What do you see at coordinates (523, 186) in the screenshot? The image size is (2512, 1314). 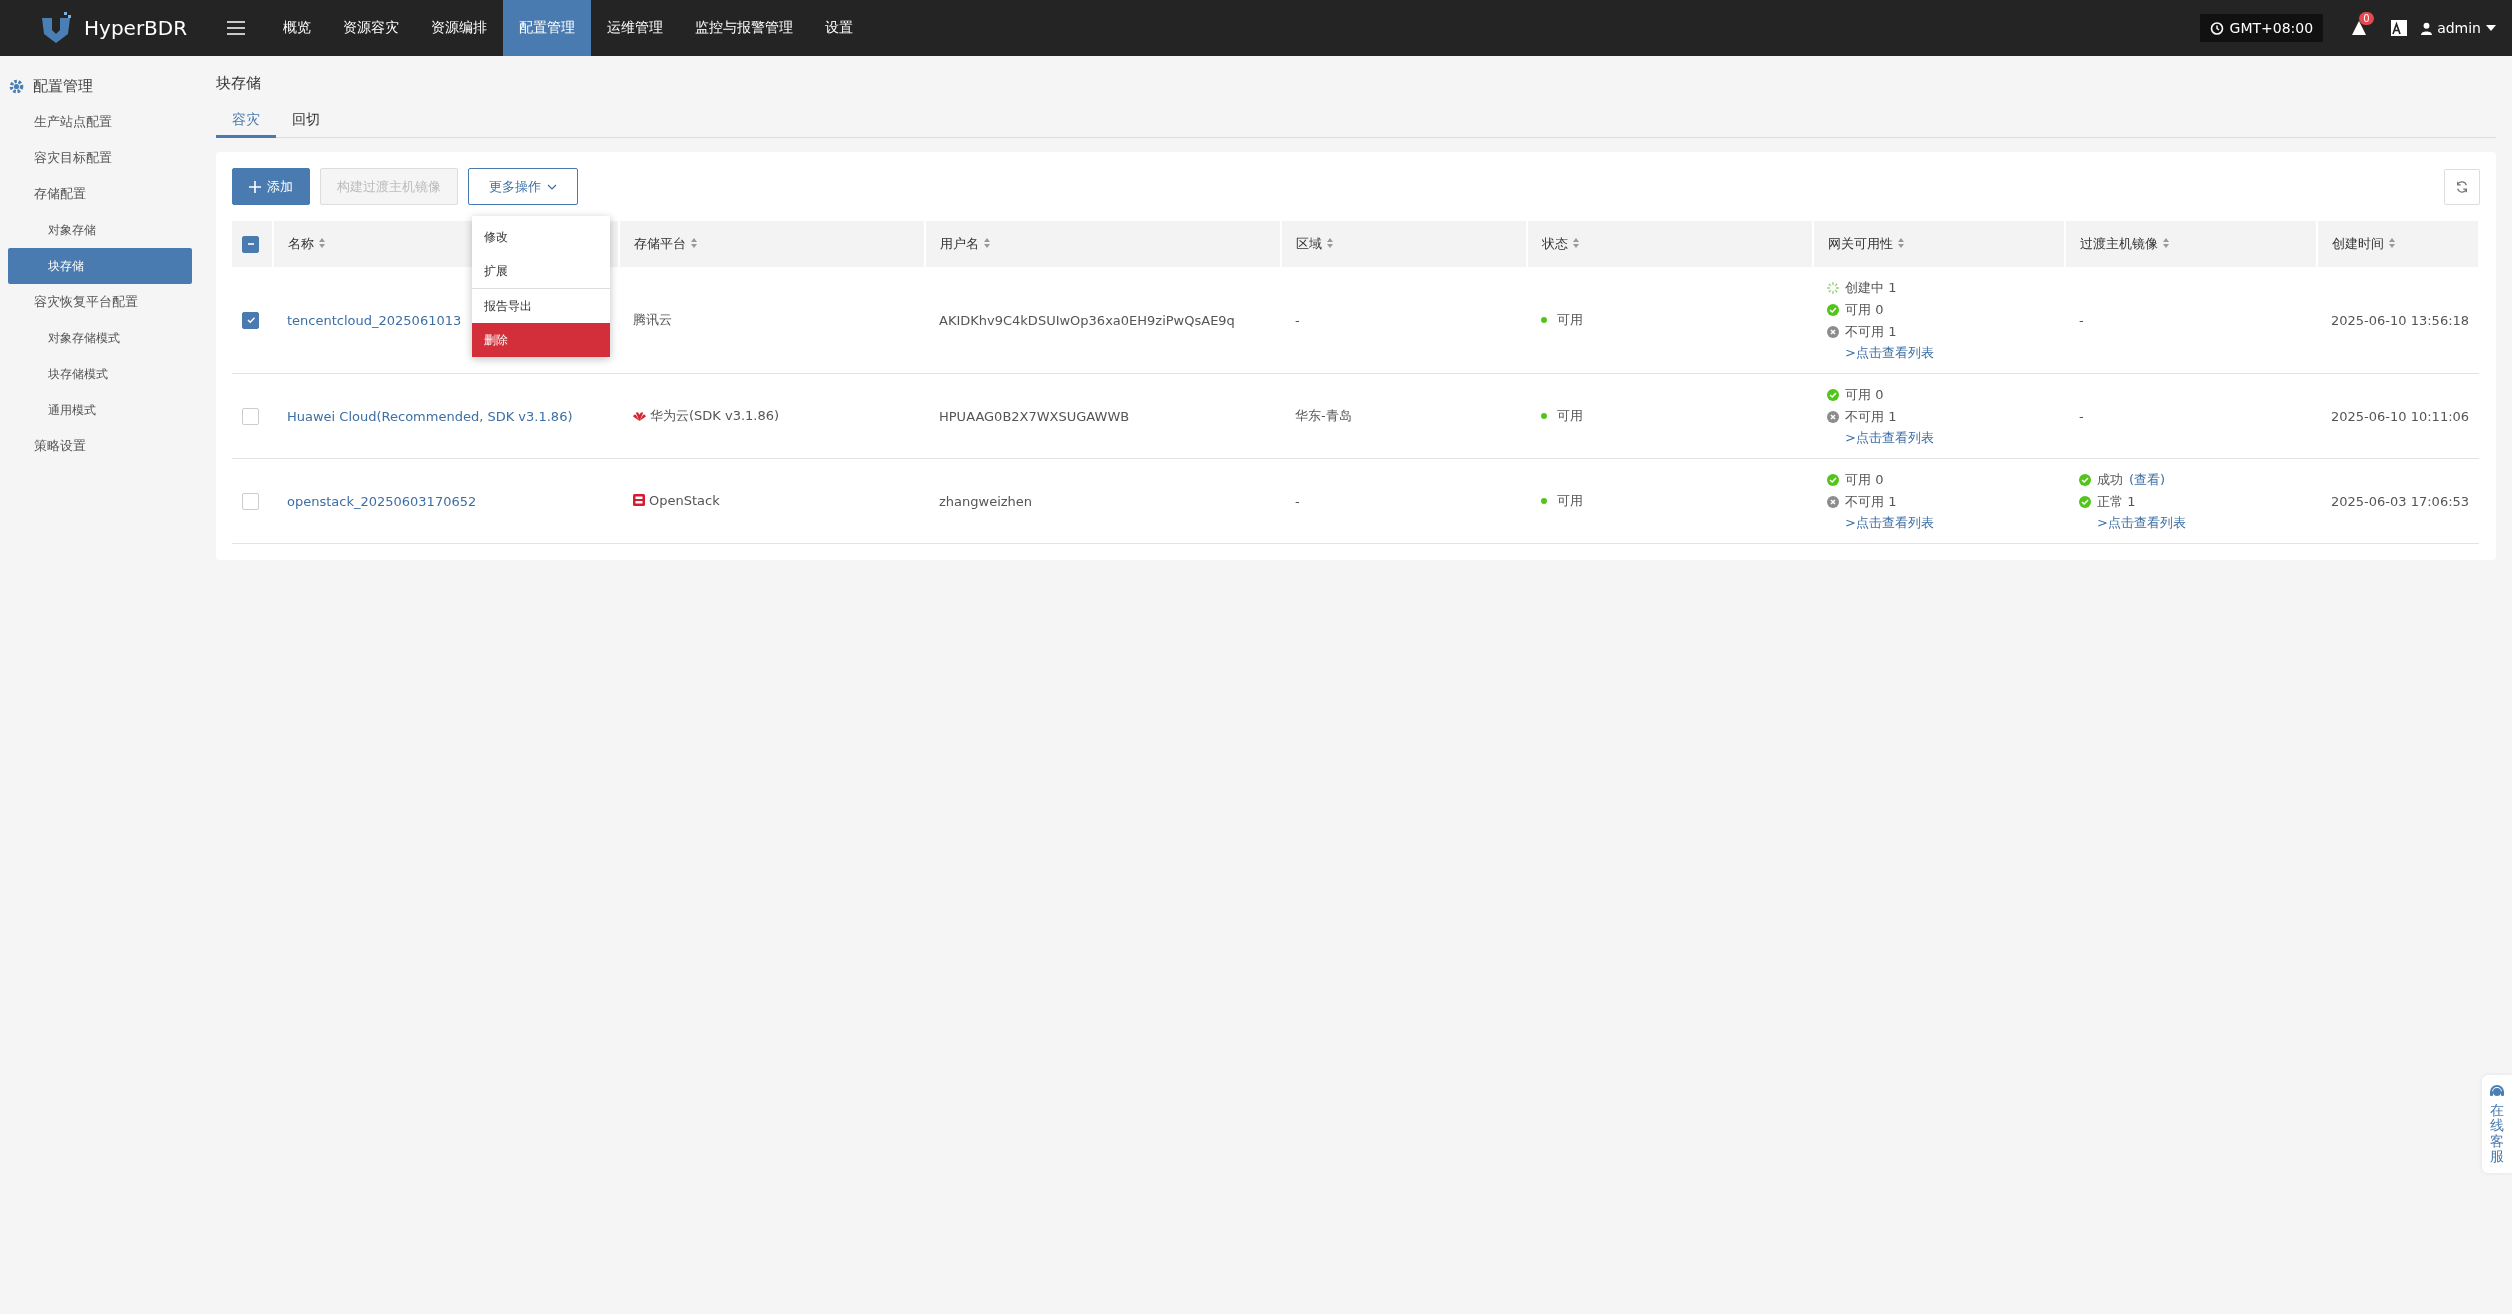 I see `more-actions-button: 更多操作` at bounding box center [523, 186].